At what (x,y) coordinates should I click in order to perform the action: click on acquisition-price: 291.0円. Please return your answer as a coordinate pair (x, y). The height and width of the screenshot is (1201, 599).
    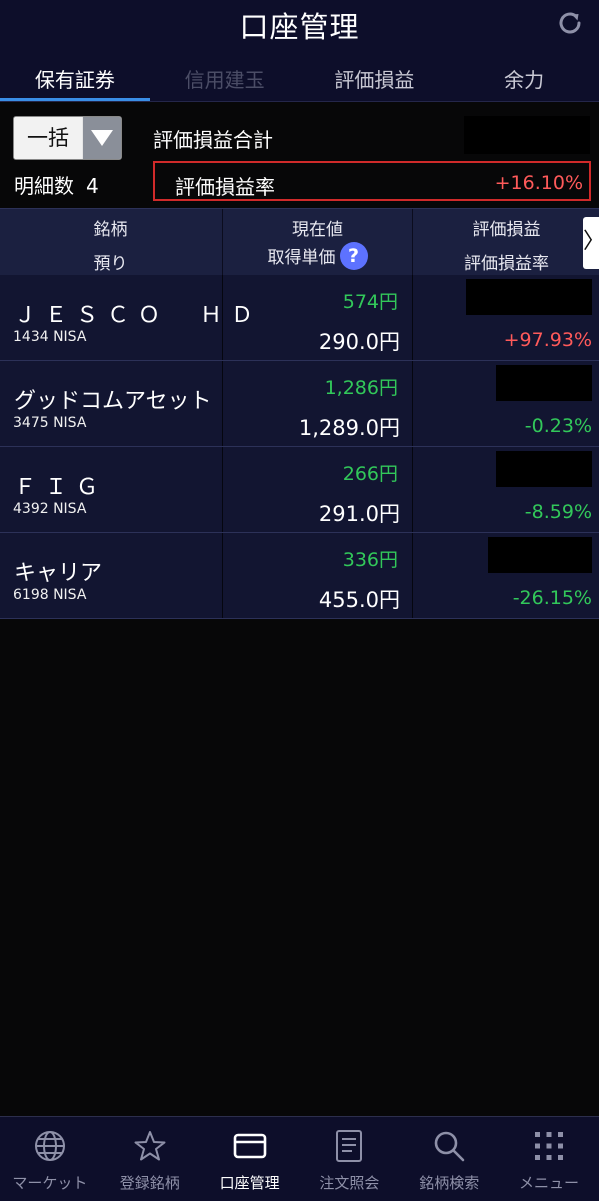
    Looking at the image, I should click on (359, 514).